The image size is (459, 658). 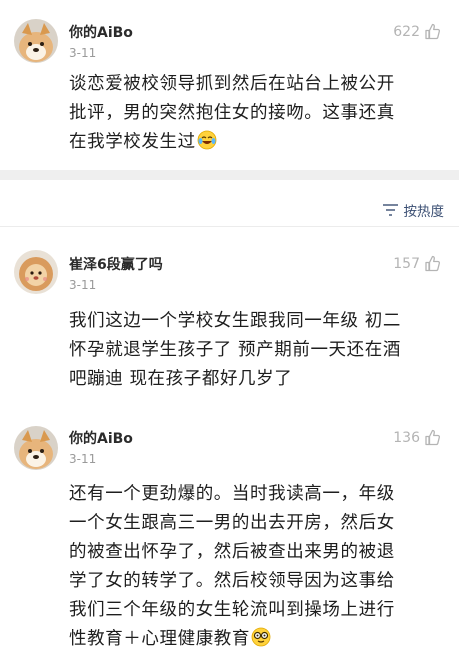 I want to click on comment-line: 一个女生跟高三一男的出去开房，然后女, so click(x=232, y=523).